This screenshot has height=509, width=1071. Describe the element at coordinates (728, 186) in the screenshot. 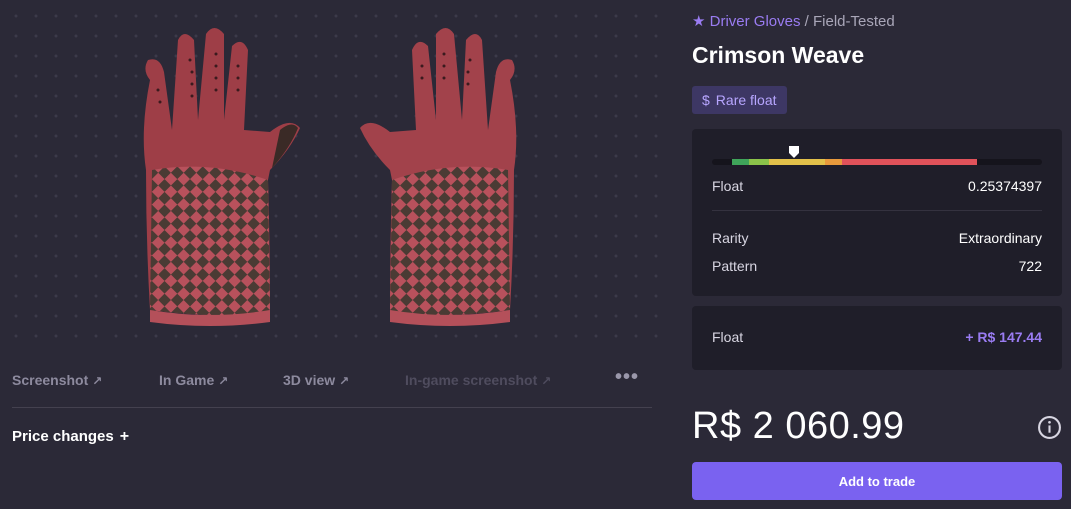

I see `float-label: Float` at that location.